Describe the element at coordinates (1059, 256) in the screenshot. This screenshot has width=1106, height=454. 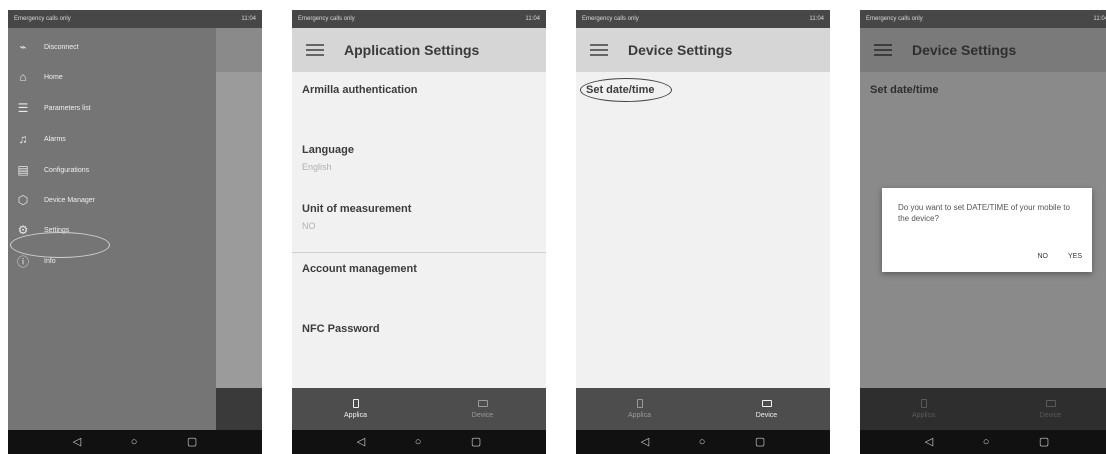
I see `dialog-actions: NO YES` at that location.